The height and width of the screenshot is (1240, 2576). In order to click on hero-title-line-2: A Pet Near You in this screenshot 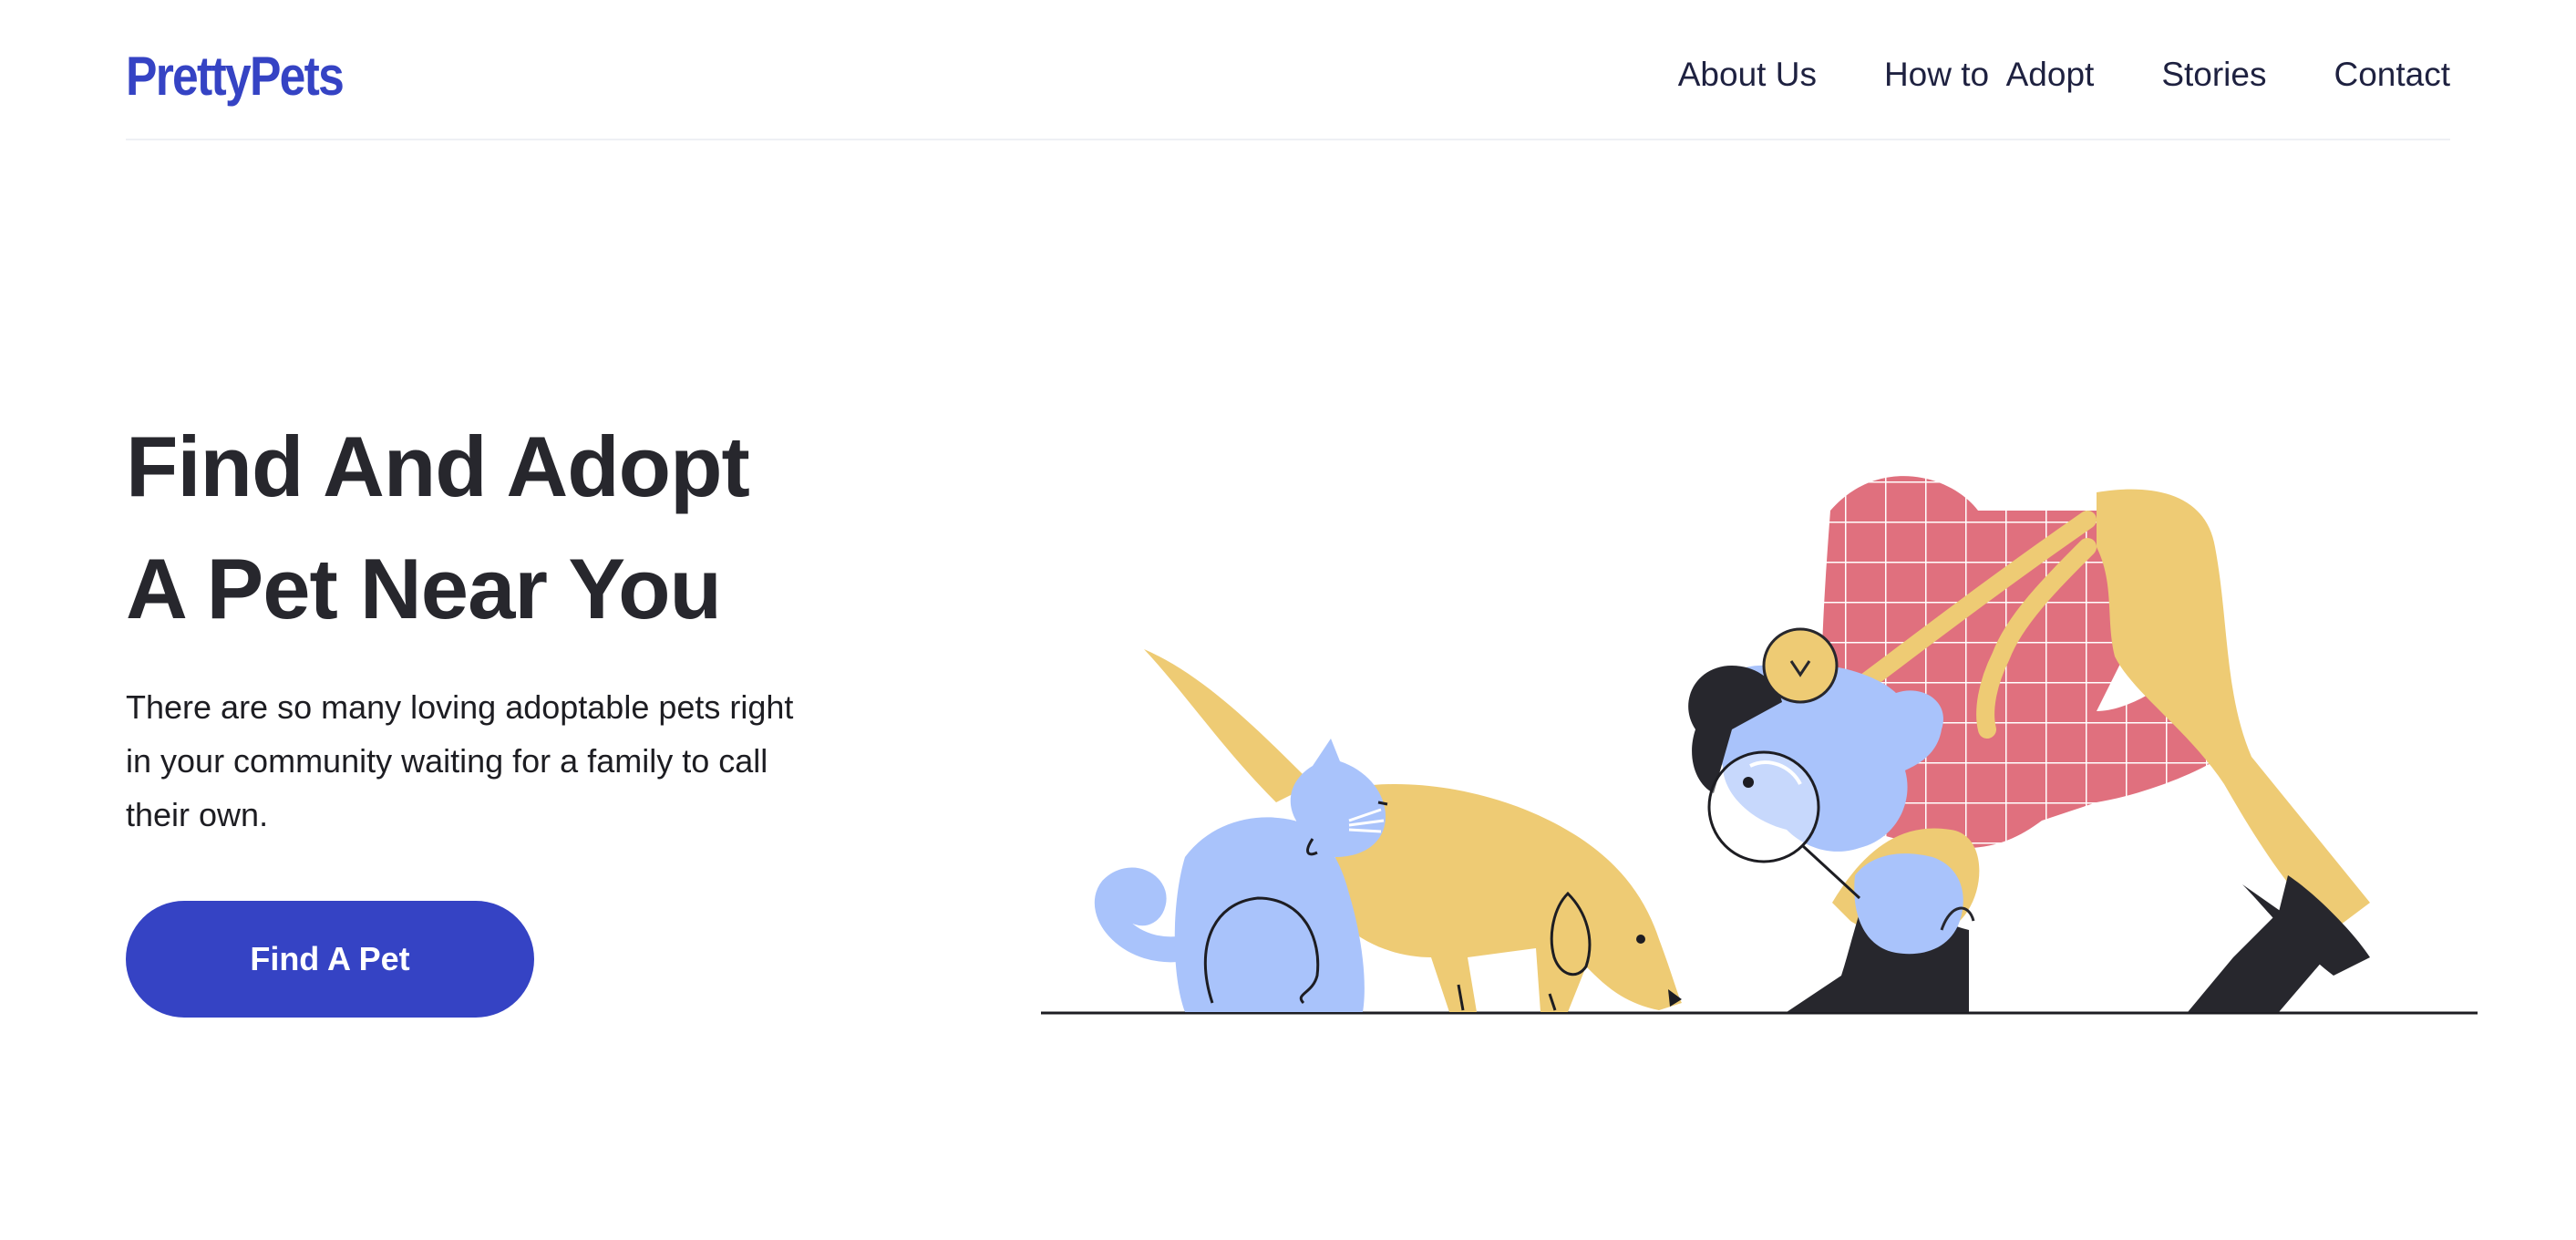, I will do `click(424, 588)`.